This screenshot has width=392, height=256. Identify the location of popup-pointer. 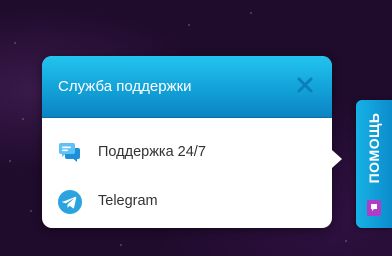
(337, 159).